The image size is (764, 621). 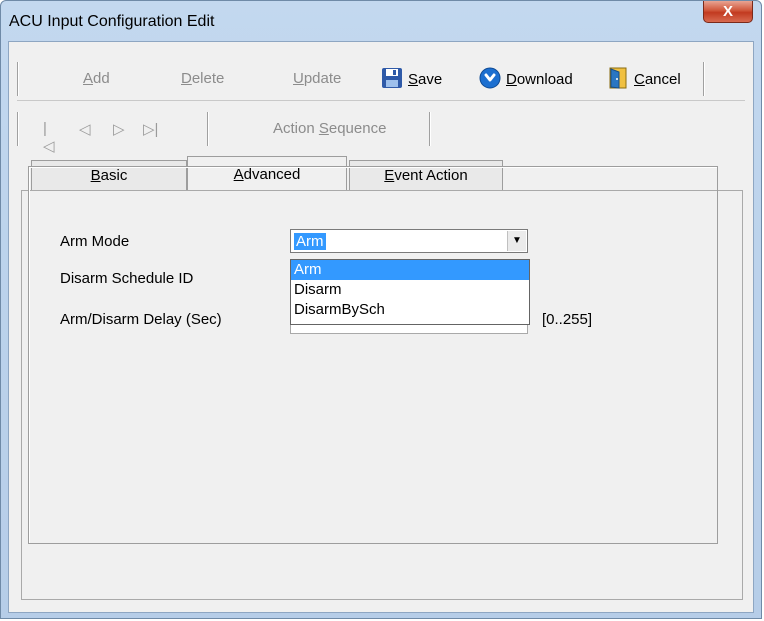 What do you see at coordinates (95, 241) in the screenshot?
I see `arm-mode-label: Arm Mode` at bounding box center [95, 241].